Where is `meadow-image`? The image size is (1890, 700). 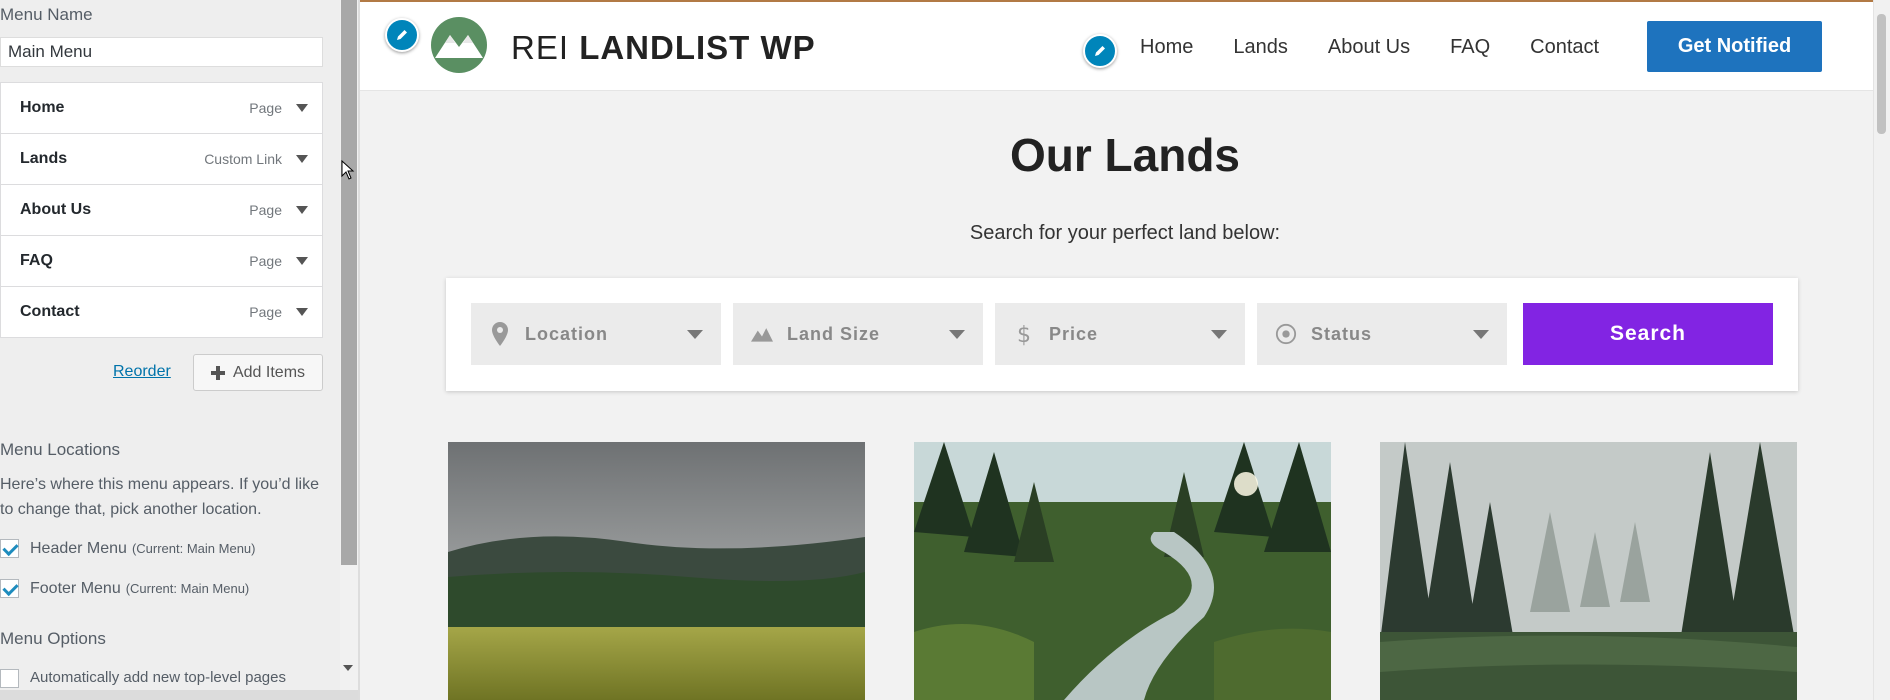
meadow-image is located at coordinates (656, 571).